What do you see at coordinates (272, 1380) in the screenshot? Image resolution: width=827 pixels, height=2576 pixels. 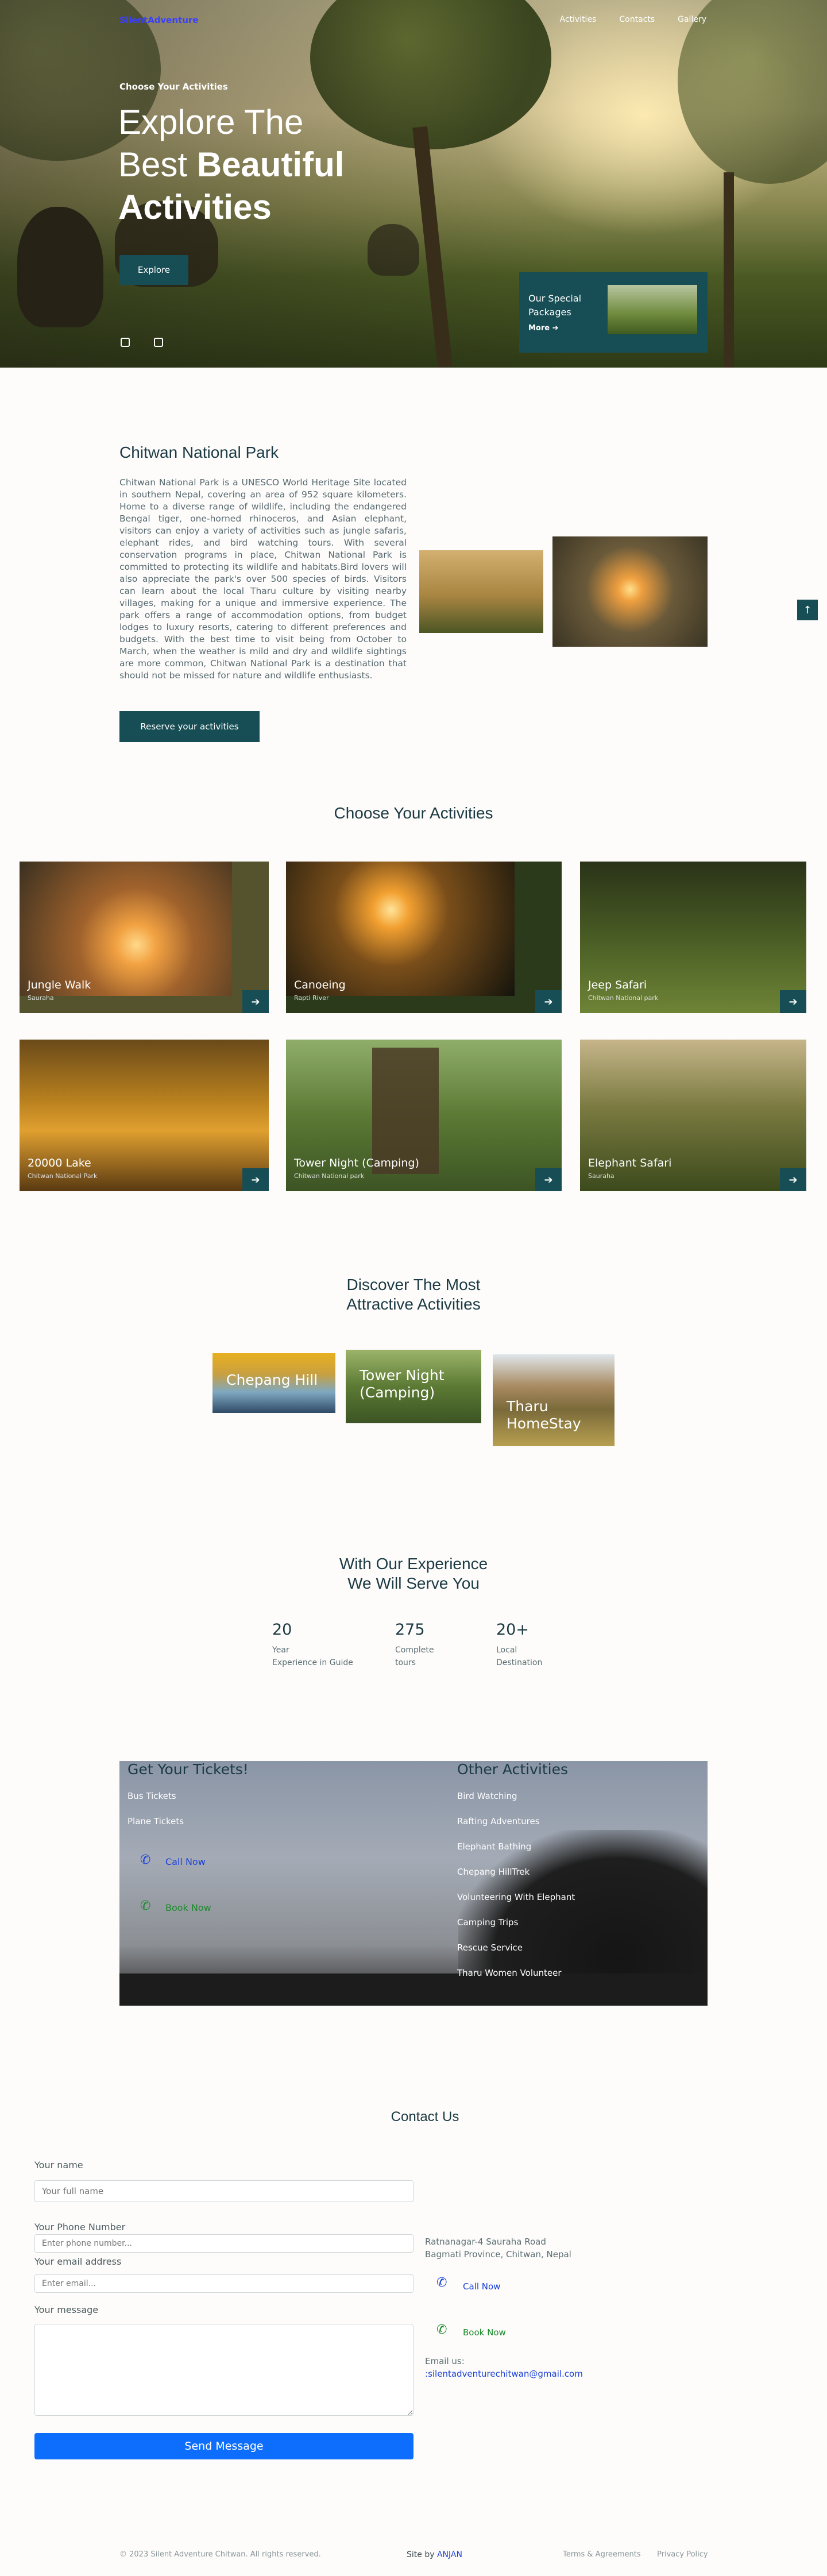 I see `discover-label: Chepang Hill` at bounding box center [272, 1380].